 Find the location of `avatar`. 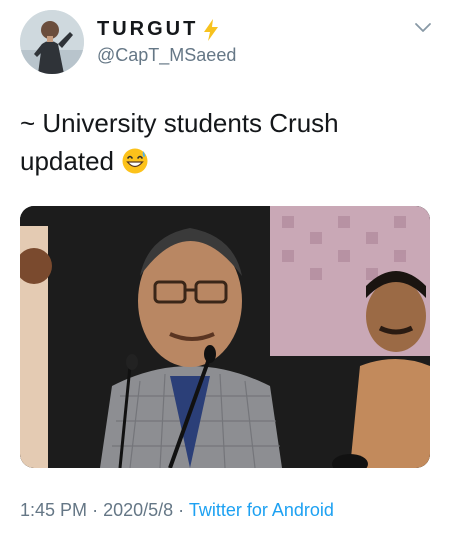

avatar is located at coordinates (52, 42).